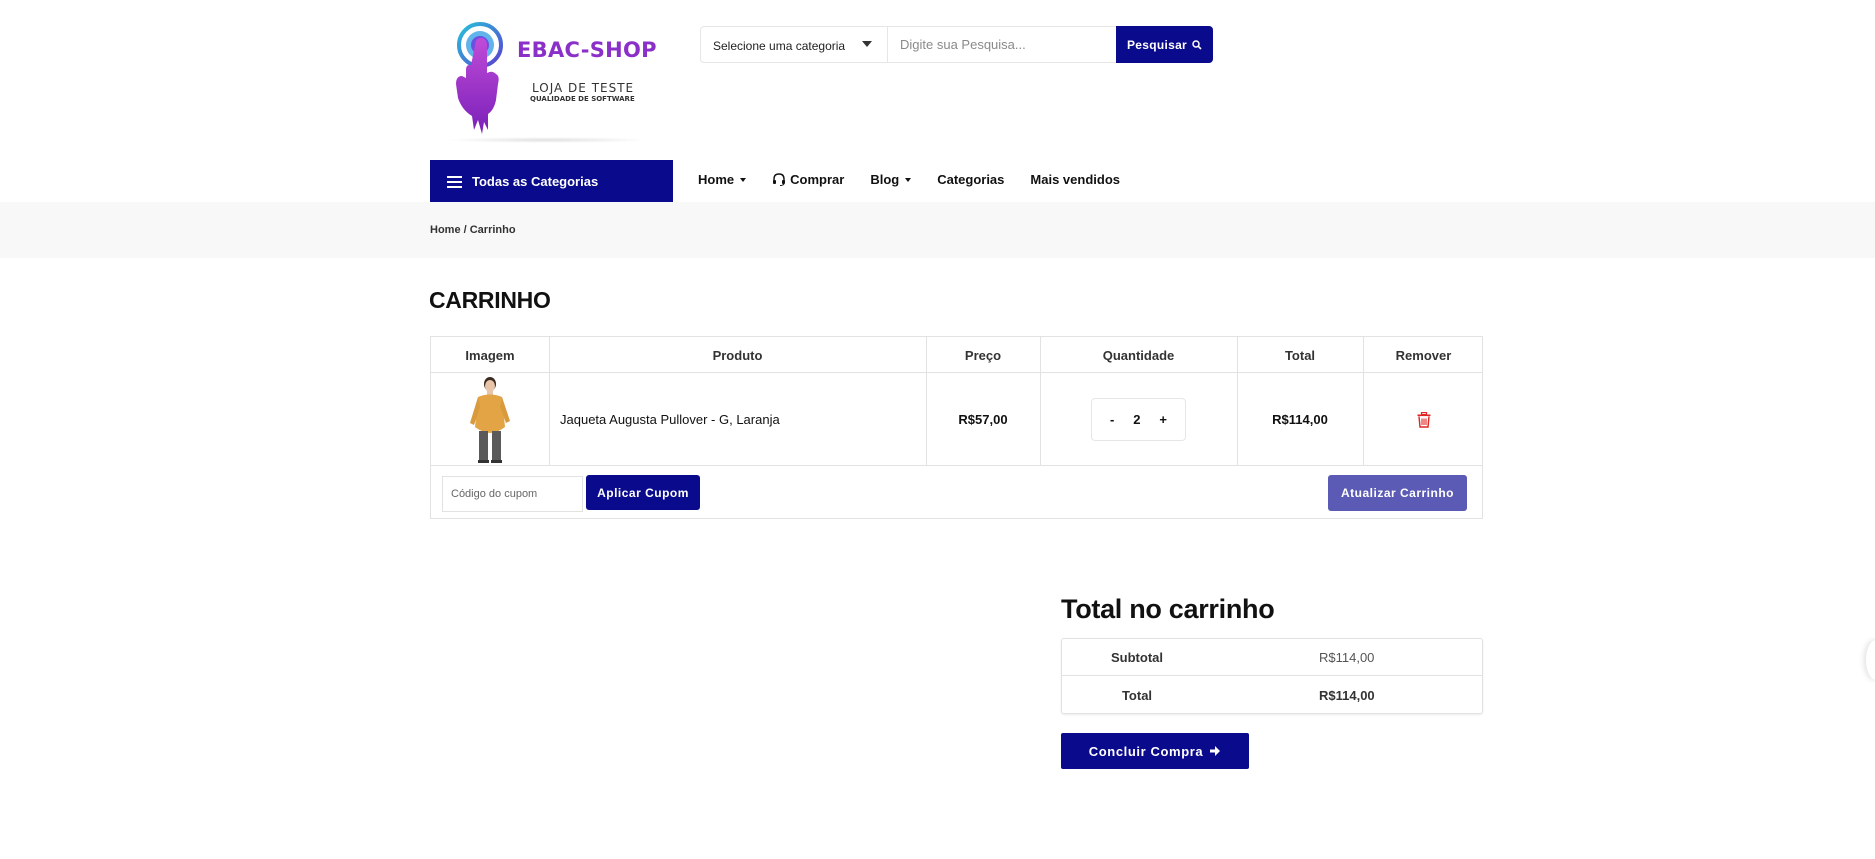 The image size is (1875, 859). I want to click on brand-subtagline: QUALIDADE DE SOFTWARE, so click(582, 99).